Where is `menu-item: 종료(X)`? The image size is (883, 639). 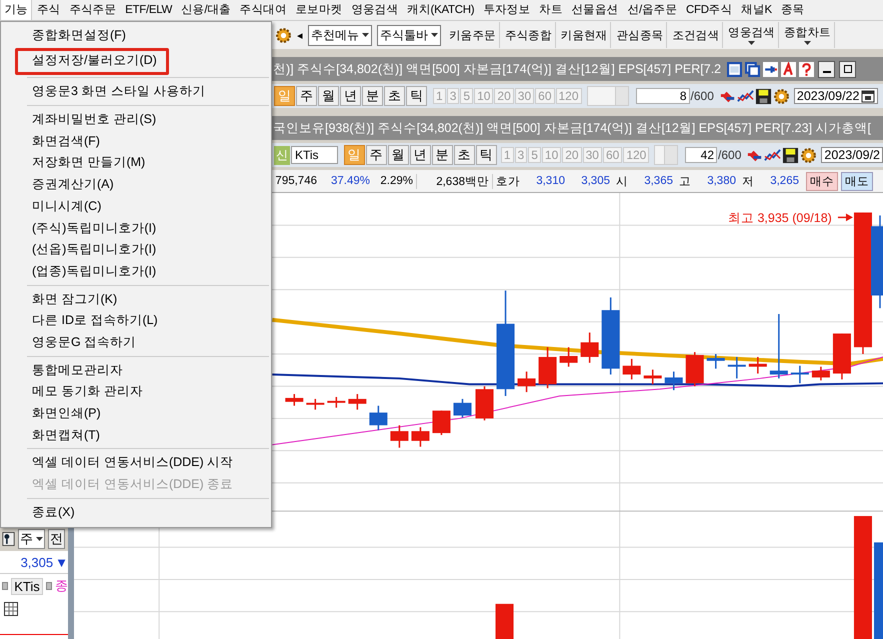
menu-item: 종료(X) is located at coordinates (136, 513).